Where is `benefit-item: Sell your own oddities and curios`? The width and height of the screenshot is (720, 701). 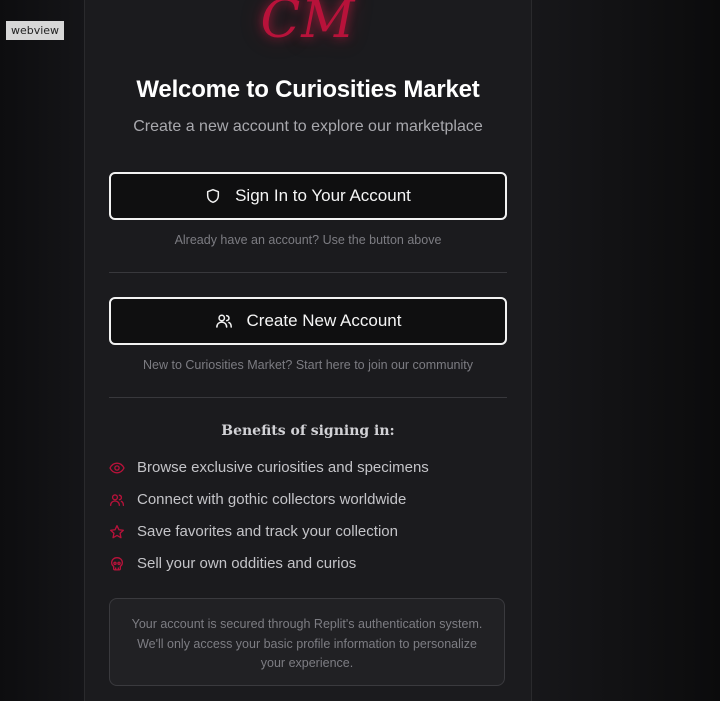 benefit-item: Sell your own oddities and curios is located at coordinates (232, 563).